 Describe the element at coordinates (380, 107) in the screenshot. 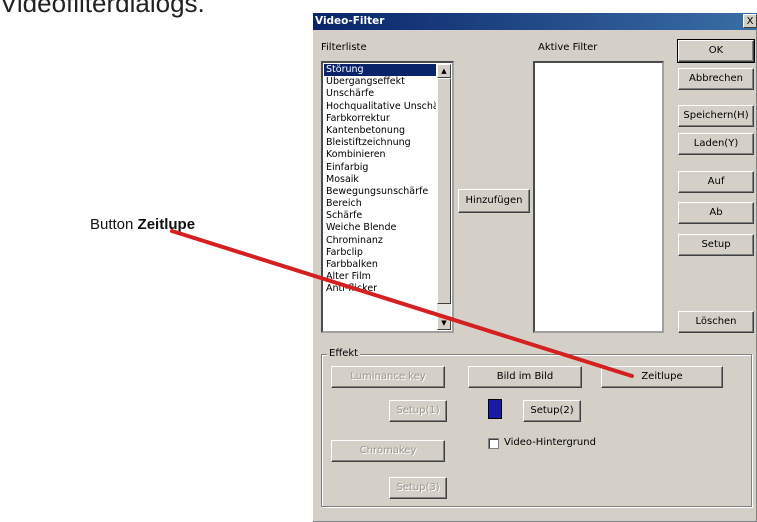

I see `filter-list-item: Hochqualitative Unschä` at that location.